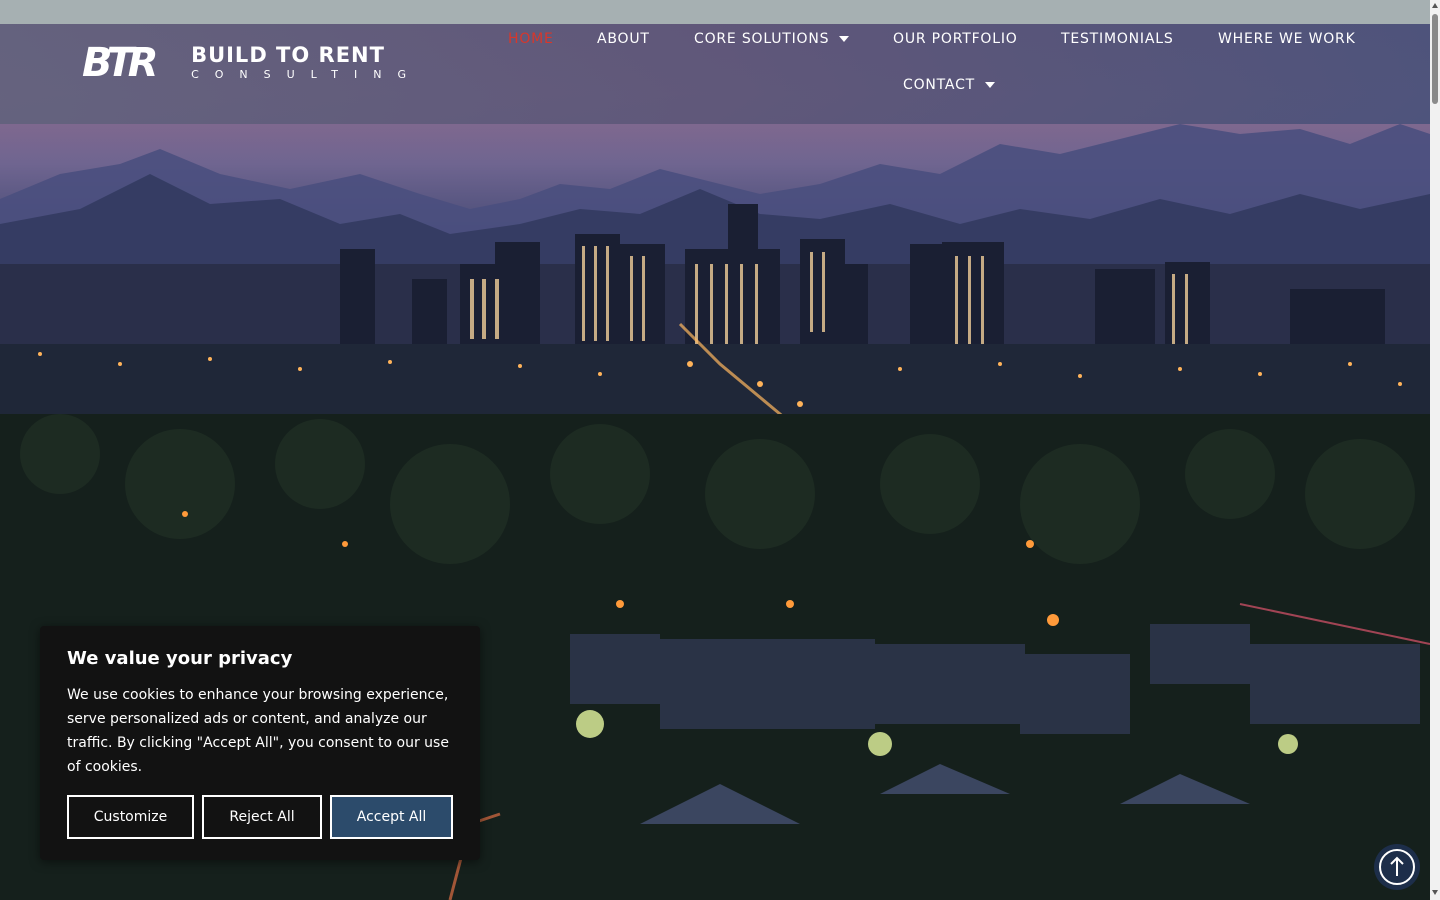  I want to click on nav-where-we-work: WHERE WE WORK, so click(1287, 39).